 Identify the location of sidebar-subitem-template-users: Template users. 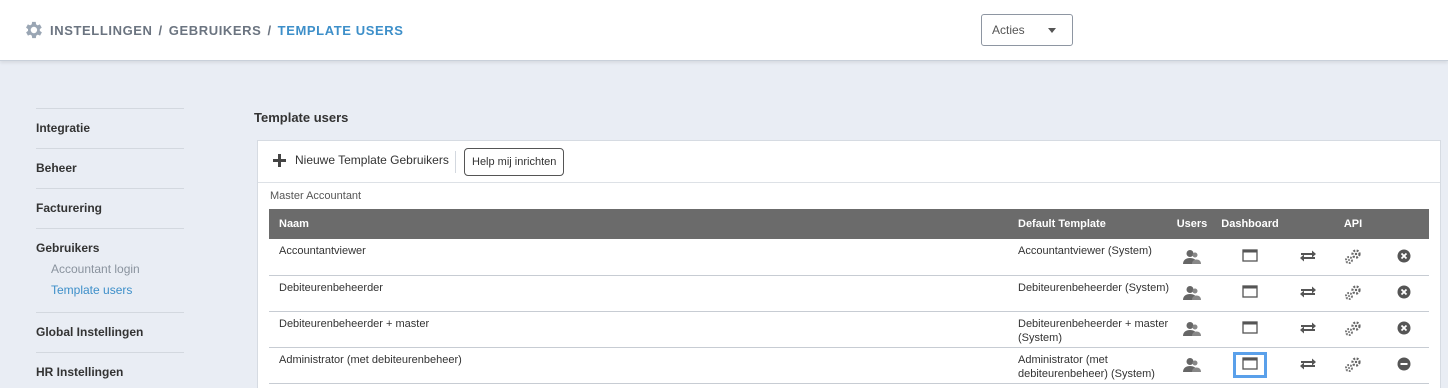
(117, 290).